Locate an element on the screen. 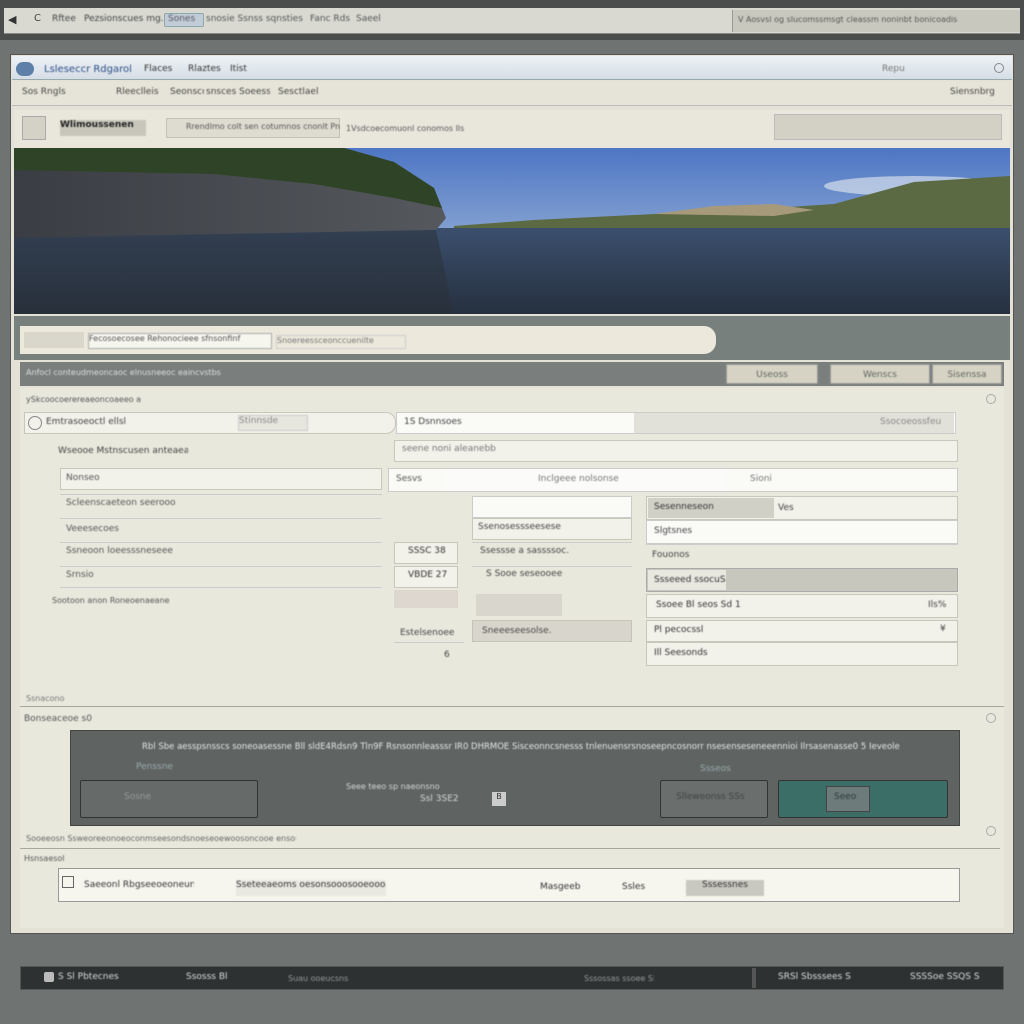 The height and width of the screenshot is (1024, 1024). section1-heading: ySkcoocoerereaeoncoaeeo a is located at coordinates (84, 399).